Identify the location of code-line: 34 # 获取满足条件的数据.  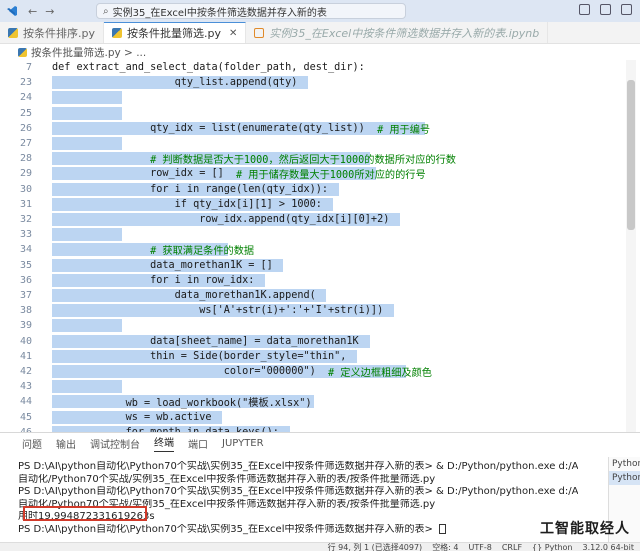
(320, 249).